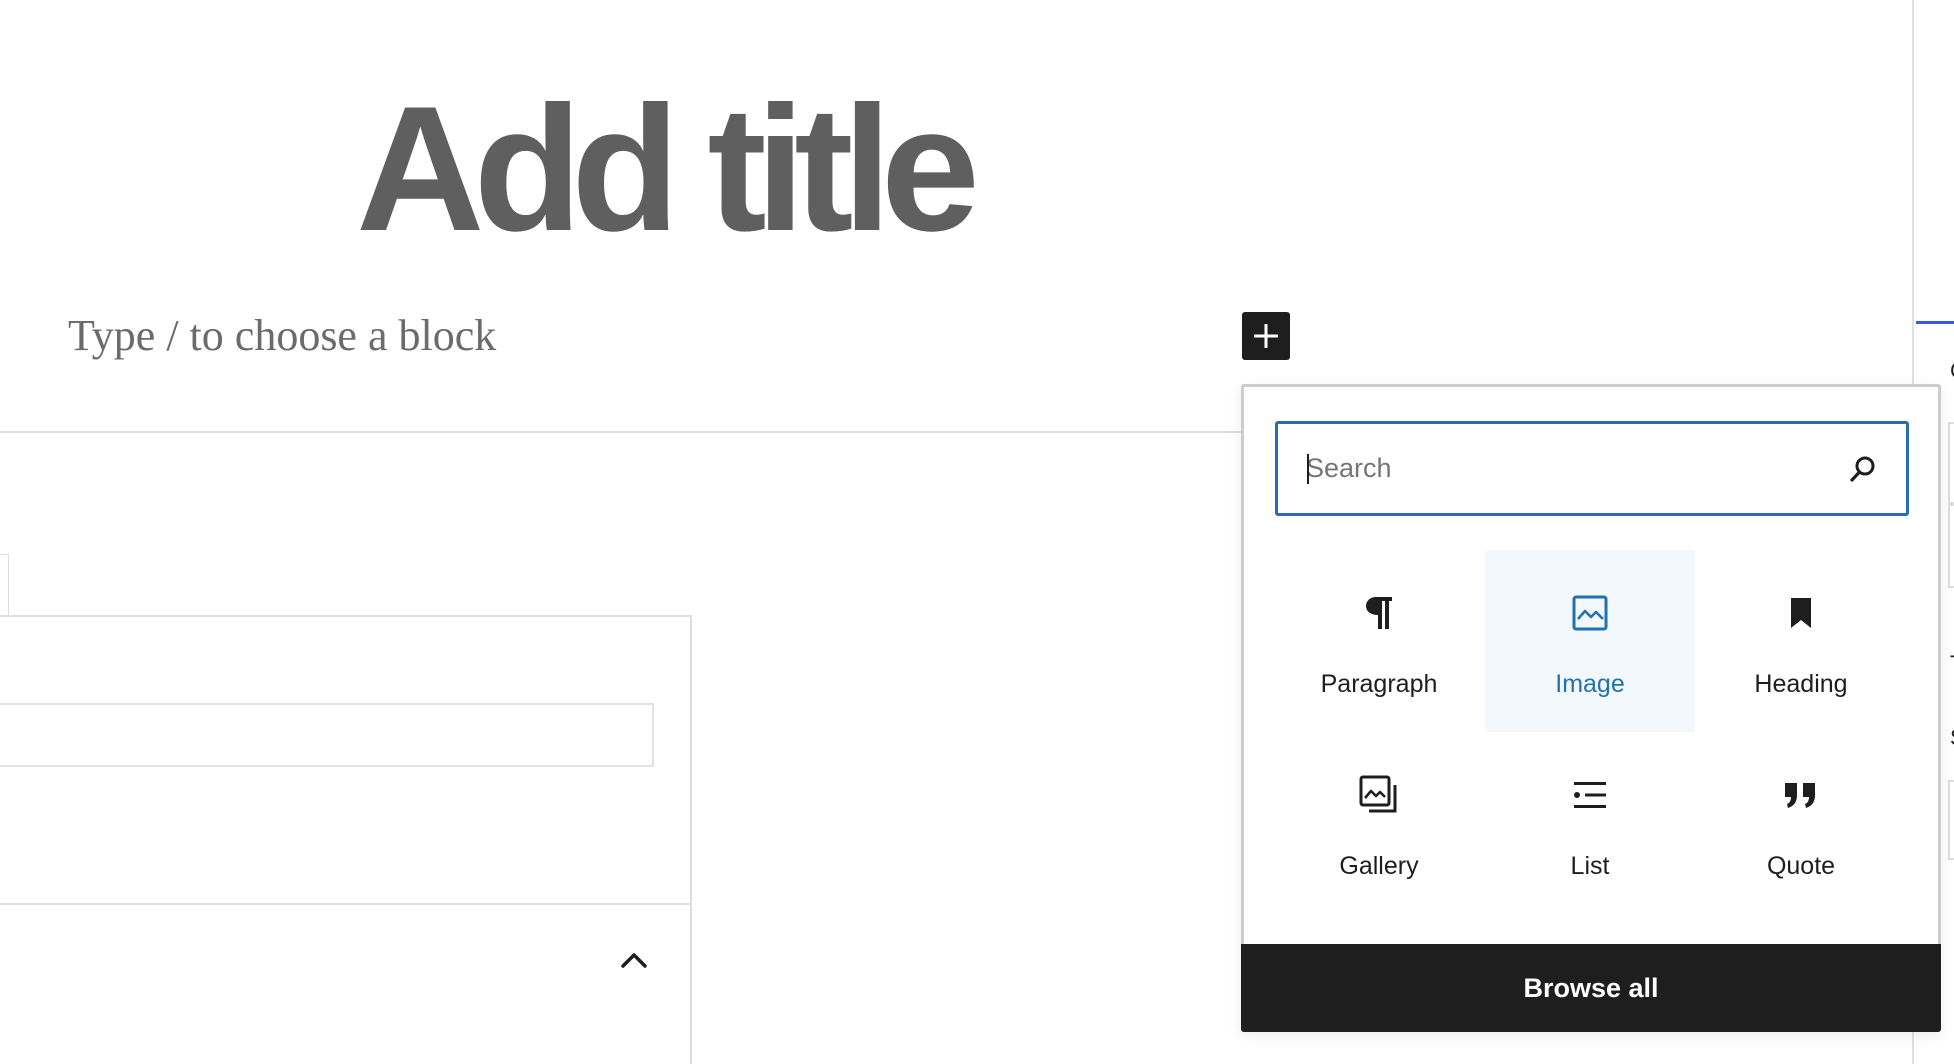 The width and height of the screenshot is (1954, 1064). Describe the element at coordinates (1379, 823) in the screenshot. I see `block-item-gallery: Gallery` at that location.